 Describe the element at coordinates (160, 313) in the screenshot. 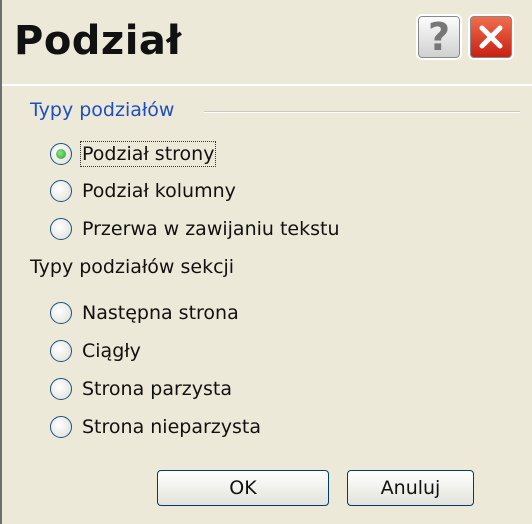

I see `radio-next-page-label: Następna strona` at that location.